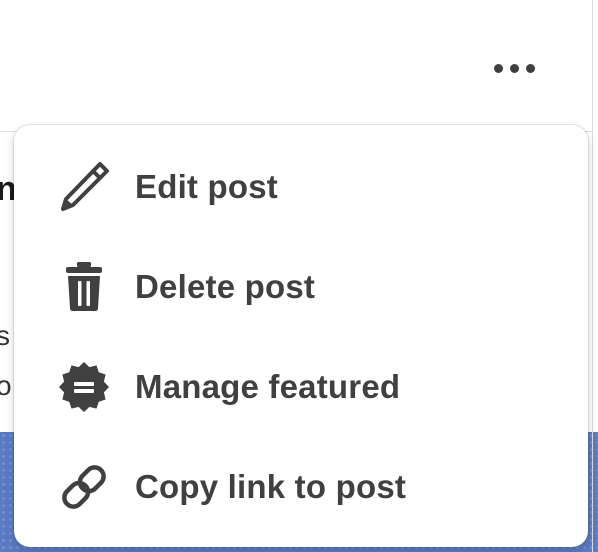  What do you see at coordinates (5, 335) in the screenshot?
I see `obscured-text-fragment: s` at bounding box center [5, 335].